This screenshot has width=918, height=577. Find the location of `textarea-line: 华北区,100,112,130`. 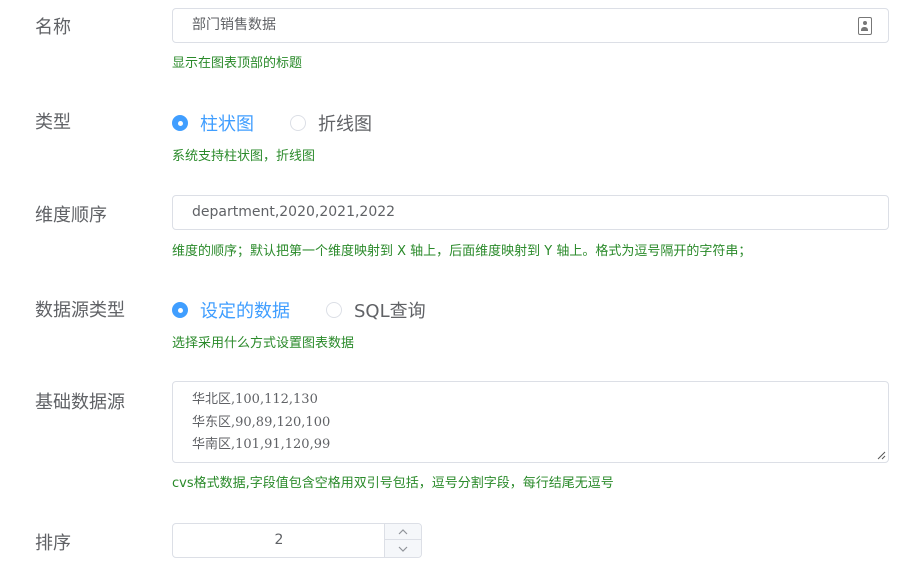

textarea-line: 华北区,100,112,130 is located at coordinates (255, 399).